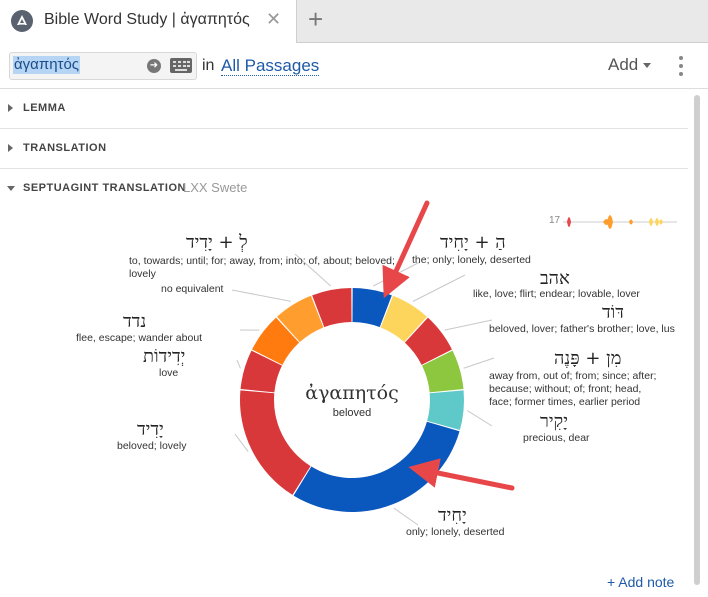 This screenshot has width=708, height=597. I want to click on slice-label: יְדִידוֹת, so click(164, 357).